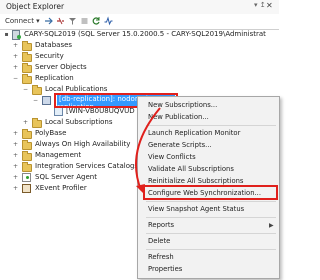 Image resolution: width=320 pixels, height=280 pixels. What do you see at coordinates (172, 157) in the screenshot?
I see `menu-item-view-conflicts: View Conflicts` at bounding box center [172, 157].